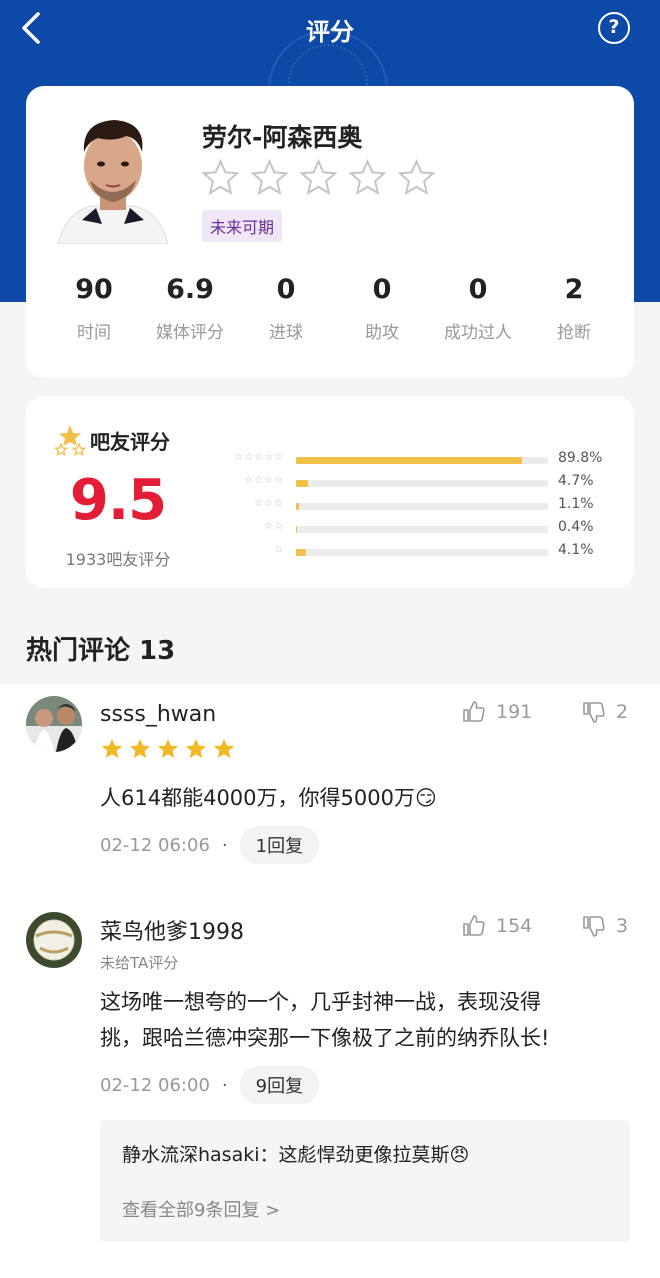 This screenshot has height=1278, width=660. I want to click on comment-username: 菜鸟他爹1998, so click(172, 930).